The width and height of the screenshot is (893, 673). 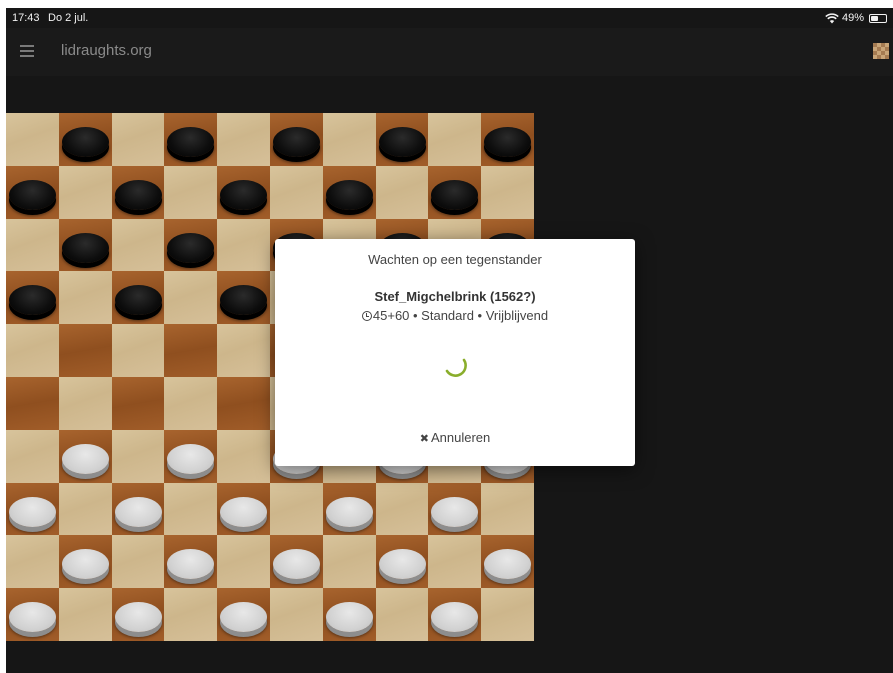 What do you see at coordinates (28, 51) in the screenshot?
I see `hamburger-icon` at bounding box center [28, 51].